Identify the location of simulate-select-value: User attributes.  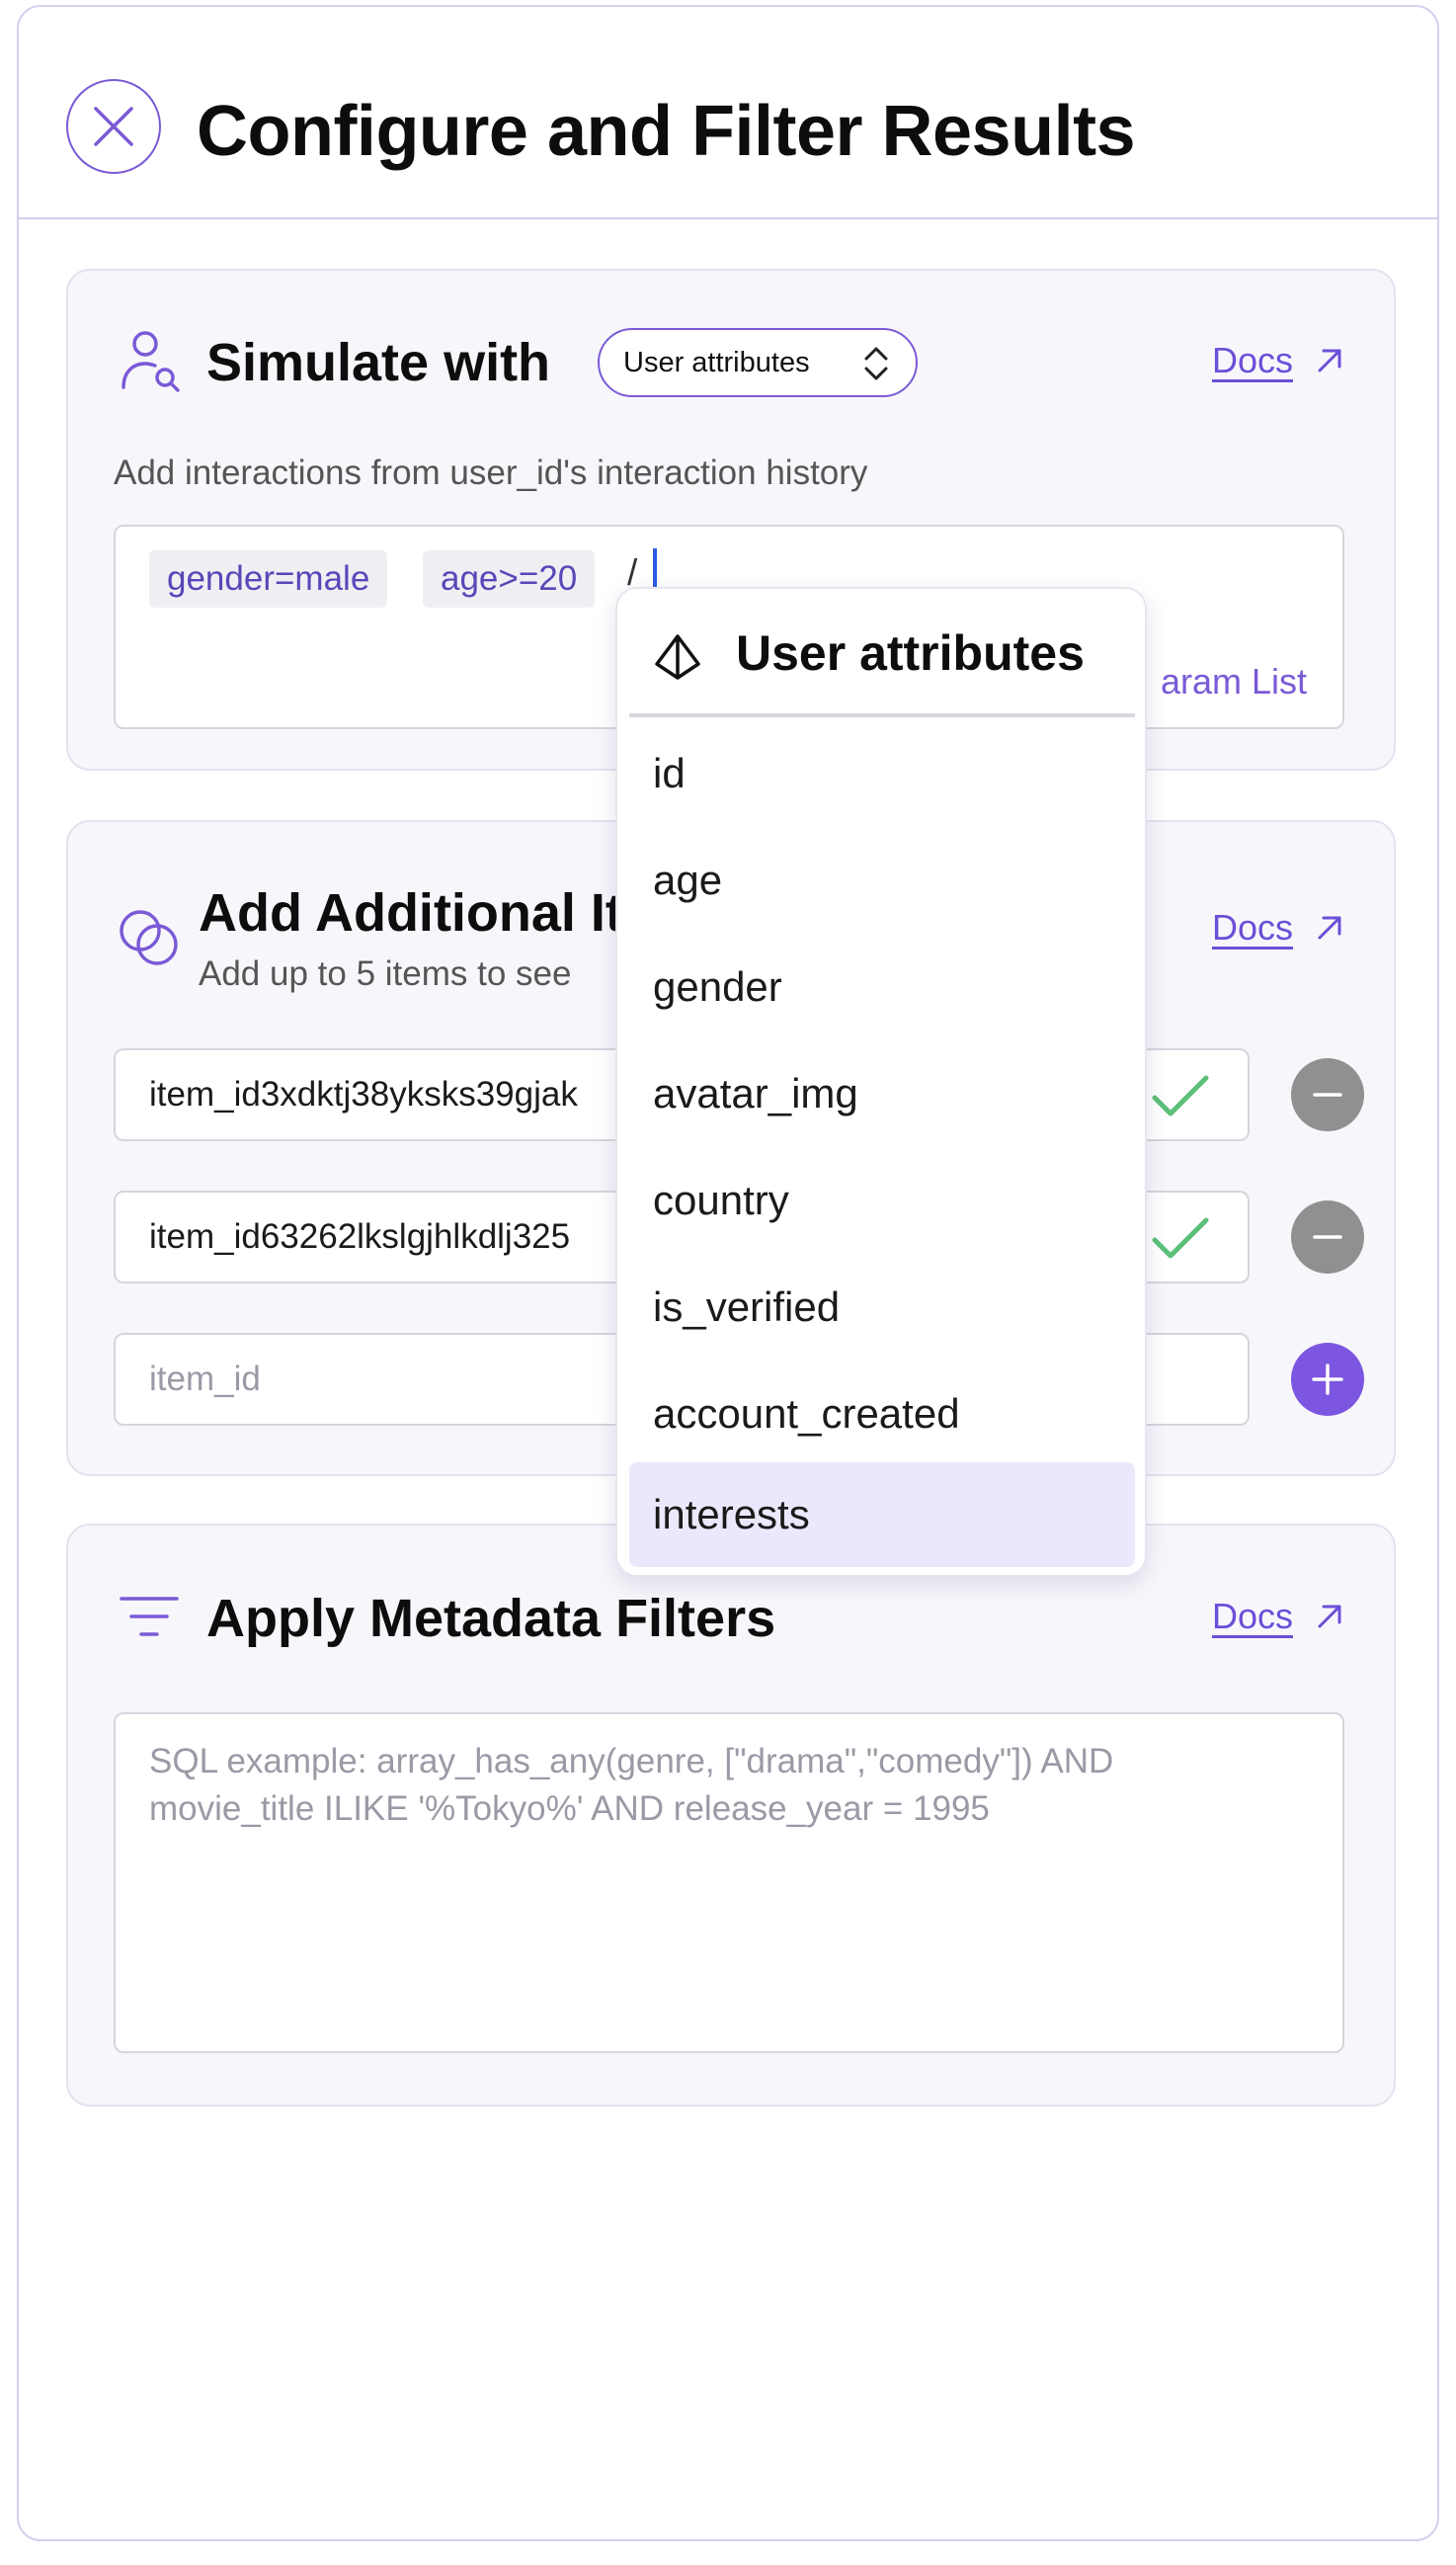
(716, 362).